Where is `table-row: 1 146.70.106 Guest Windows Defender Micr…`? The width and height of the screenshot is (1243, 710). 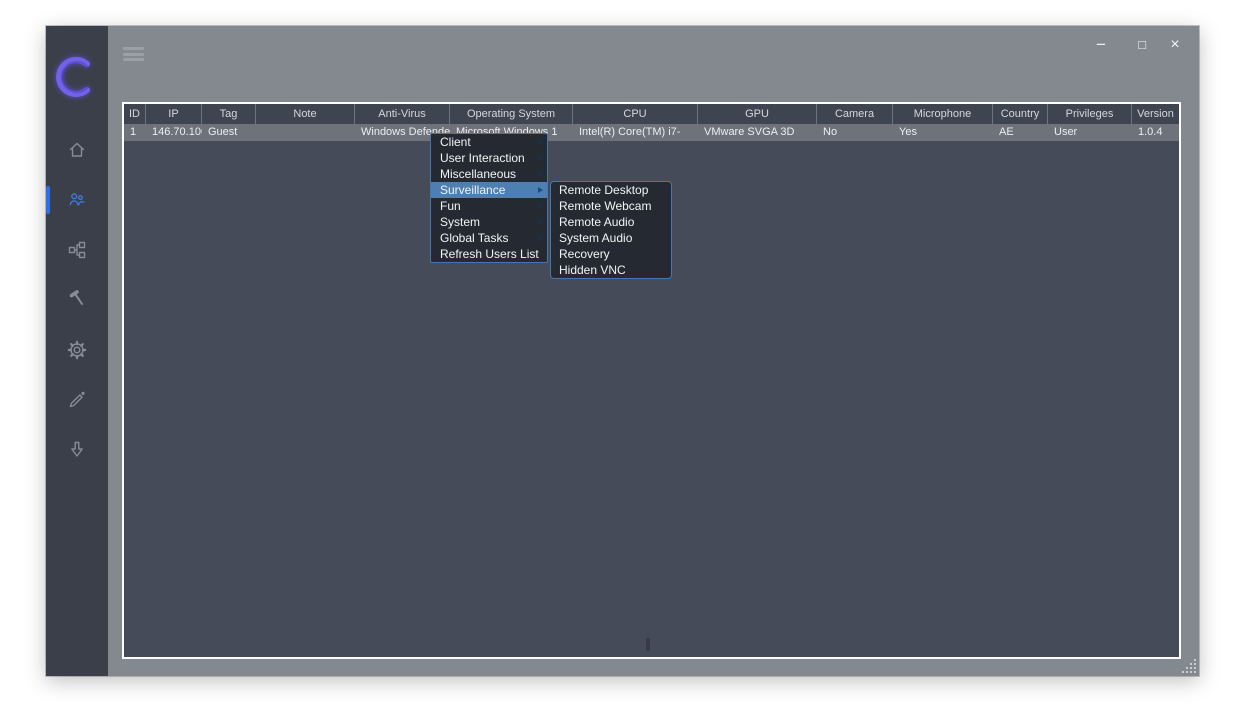 table-row: 1 146.70.106 Guest Windows Defender Micr… is located at coordinates (651, 132).